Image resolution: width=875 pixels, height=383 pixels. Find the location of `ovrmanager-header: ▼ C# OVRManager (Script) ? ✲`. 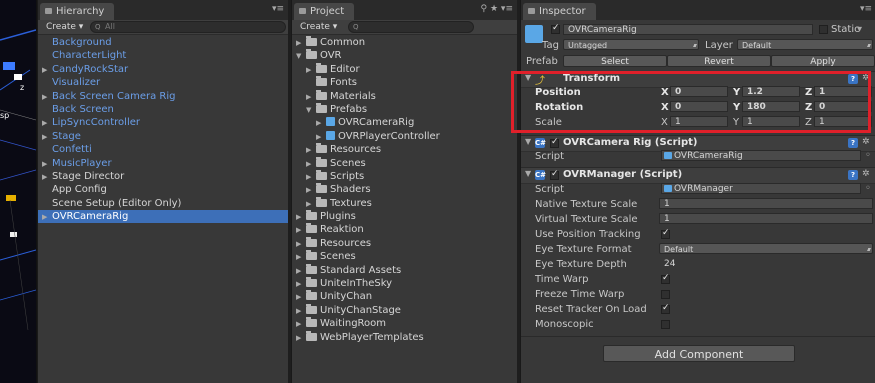

ovrmanager-header: ▼ C# OVRManager (Script) ? ✲ is located at coordinates (698, 175).